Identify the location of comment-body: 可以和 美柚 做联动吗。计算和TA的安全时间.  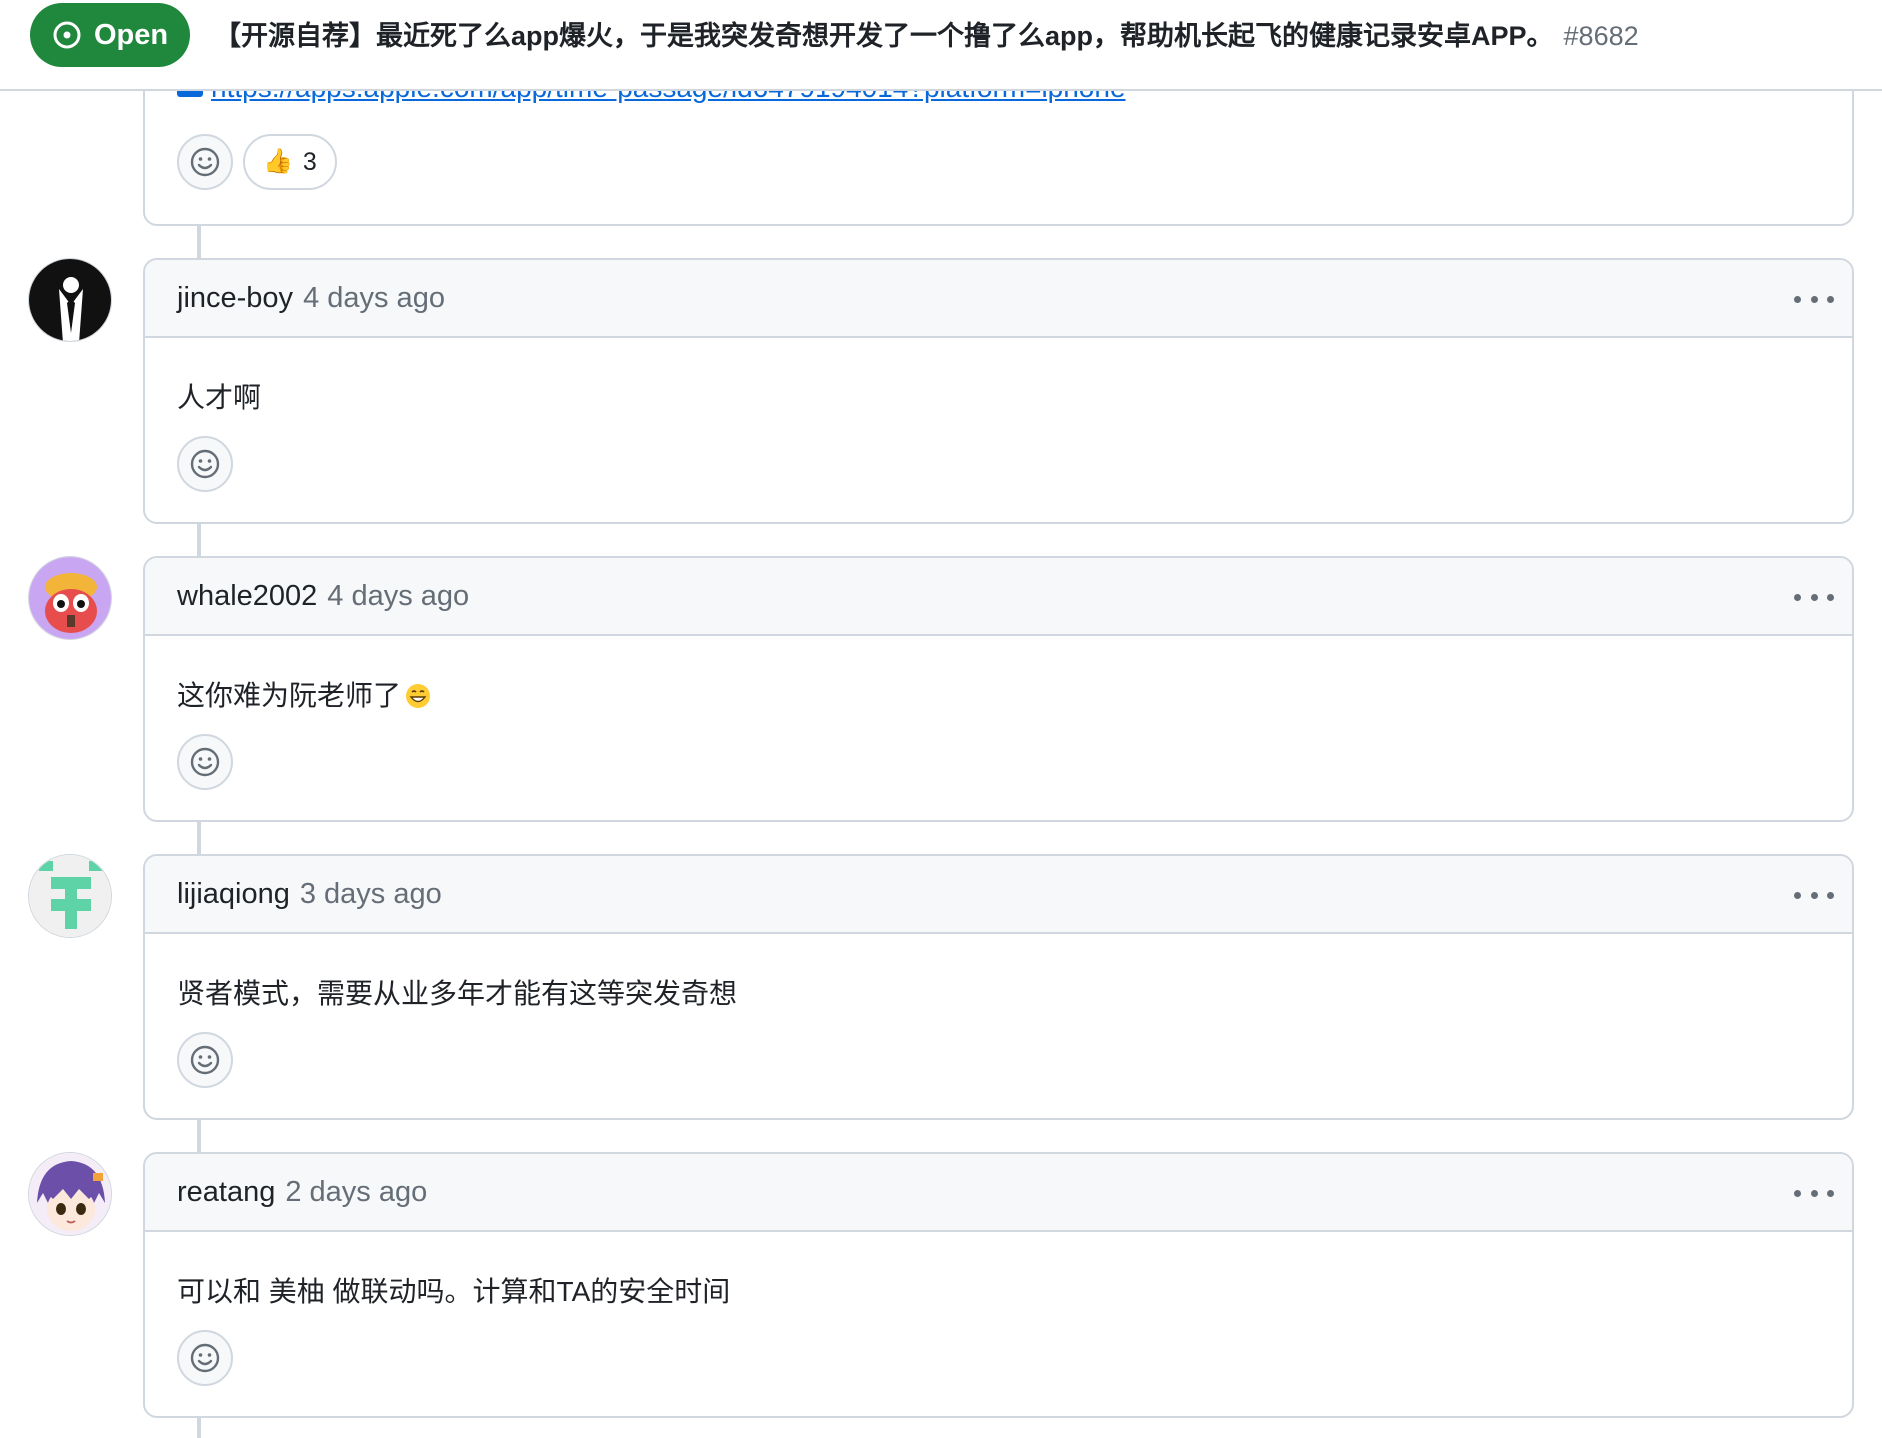
(998, 1271).